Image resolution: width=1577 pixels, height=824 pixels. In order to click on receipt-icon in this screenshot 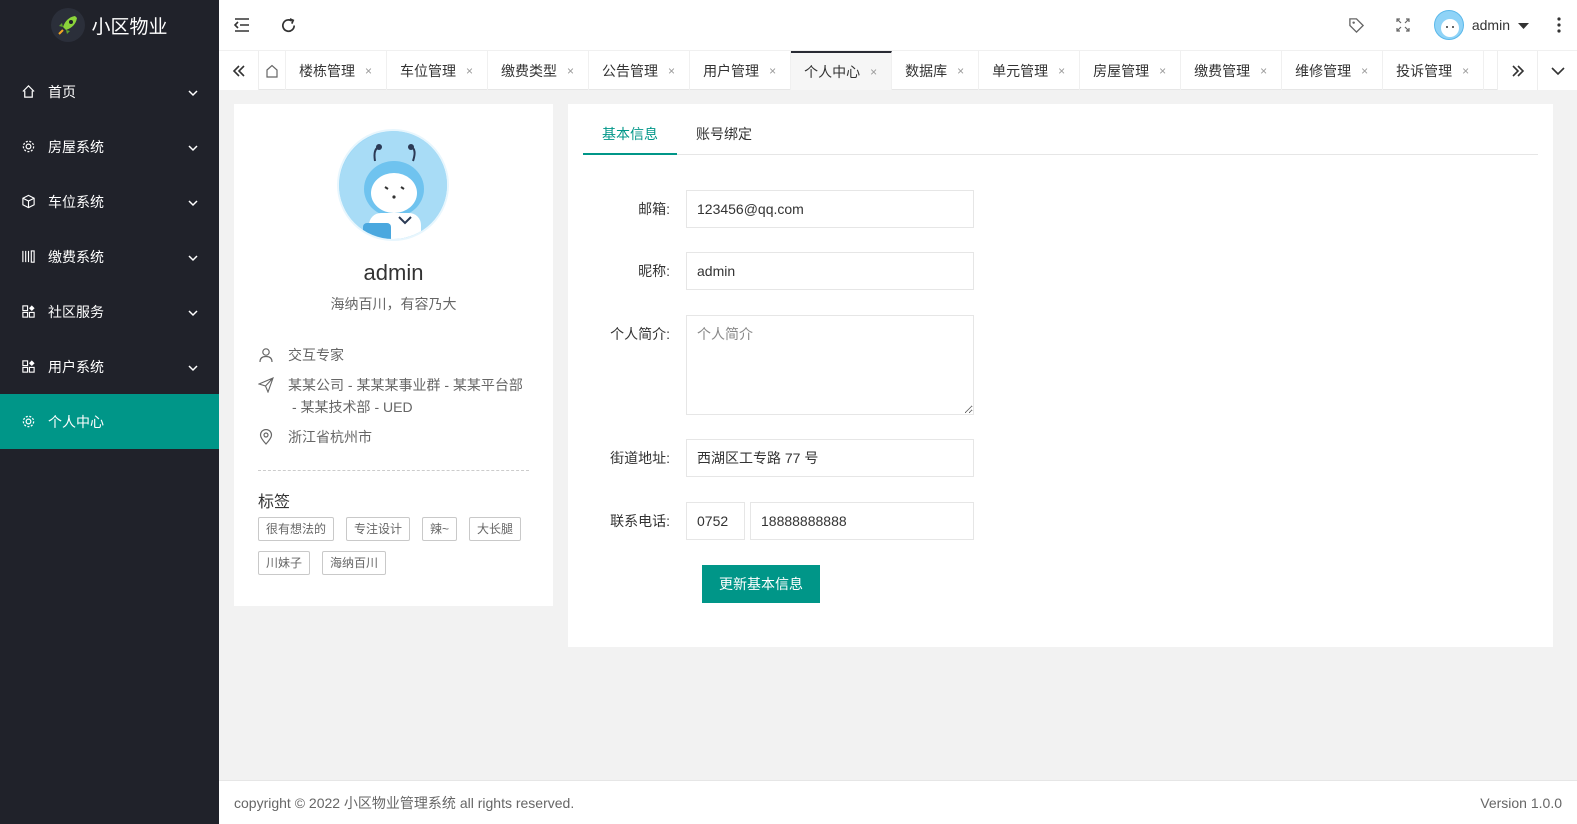, I will do `click(28, 257)`.